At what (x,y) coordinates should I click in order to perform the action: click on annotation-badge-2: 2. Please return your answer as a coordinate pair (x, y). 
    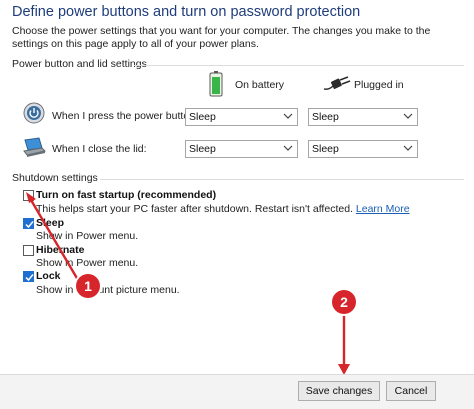
    Looking at the image, I should click on (344, 302).